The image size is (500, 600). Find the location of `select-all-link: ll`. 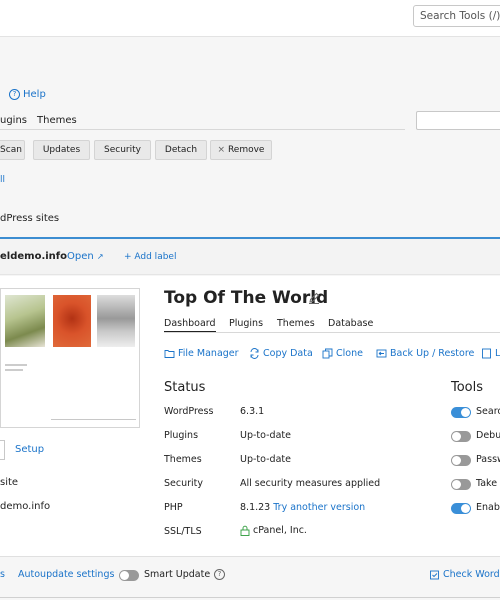

select-all-link: ll is located at coordinates (2, 180).